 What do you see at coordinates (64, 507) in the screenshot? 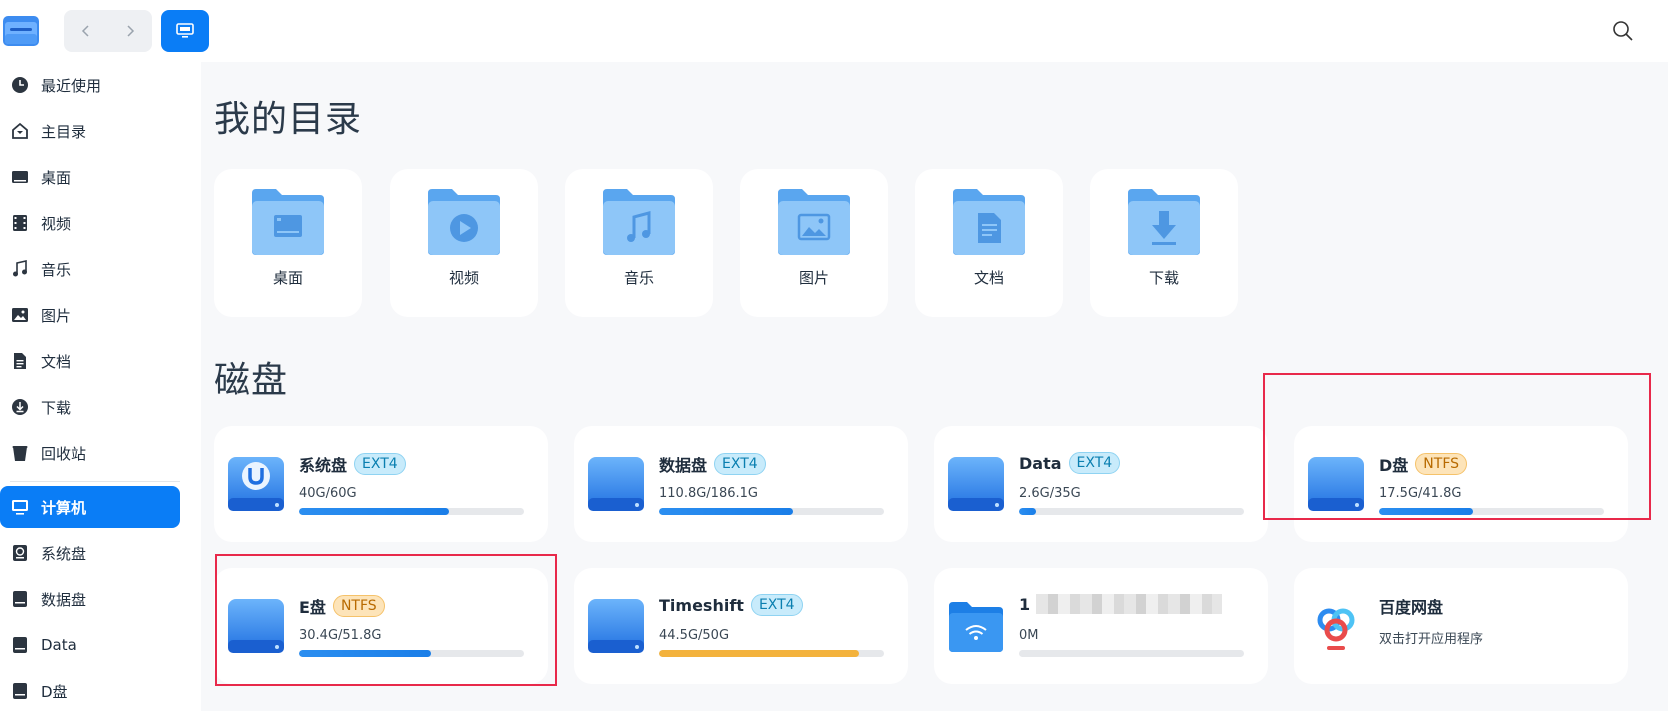
I see `sidebar-item-label: 计算机` at bounding box center [64, 507].